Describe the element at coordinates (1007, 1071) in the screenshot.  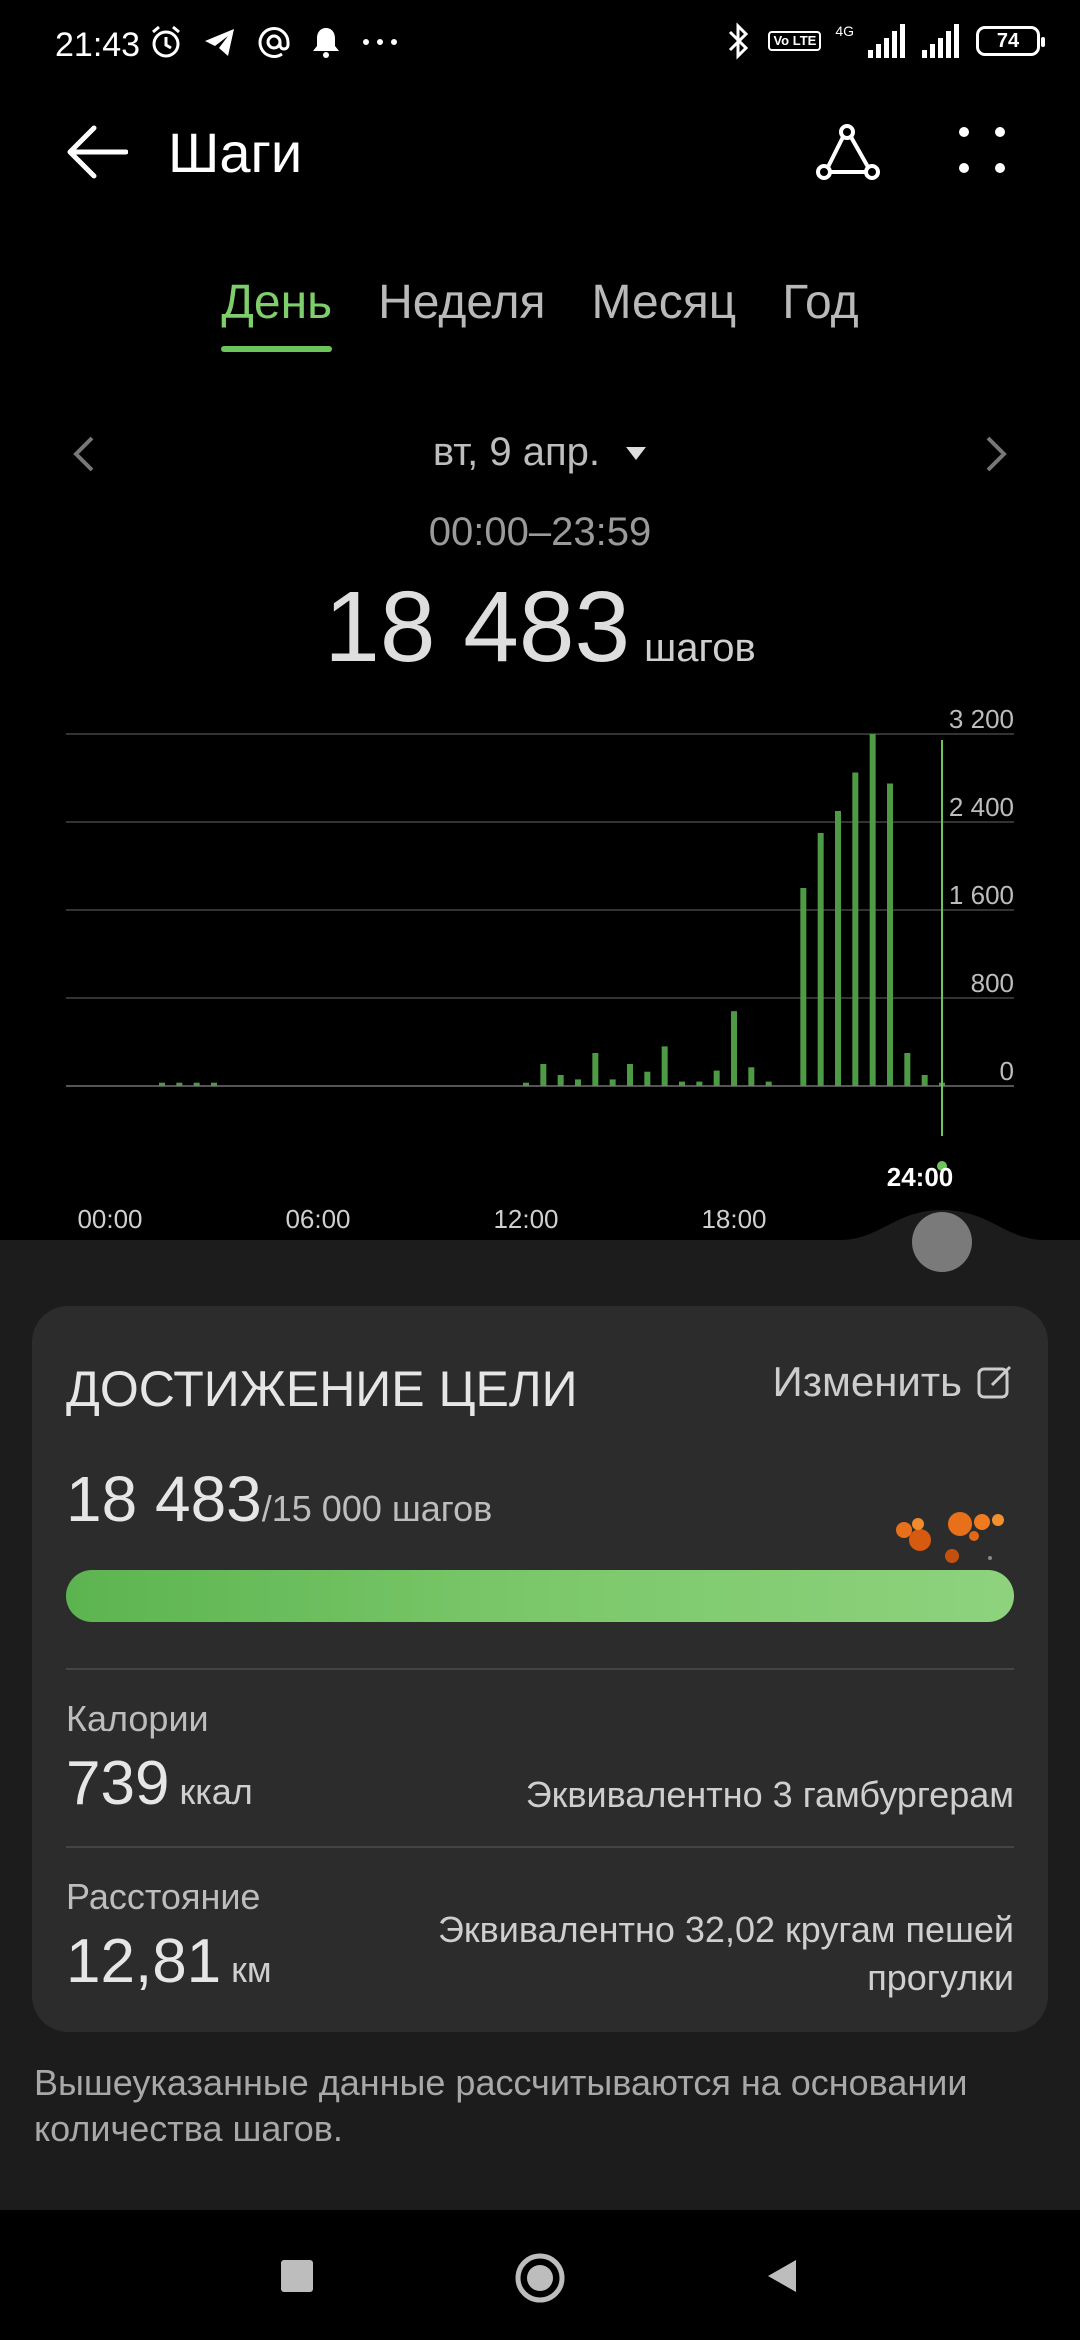
I see `y-tick-label: 0` at that location.